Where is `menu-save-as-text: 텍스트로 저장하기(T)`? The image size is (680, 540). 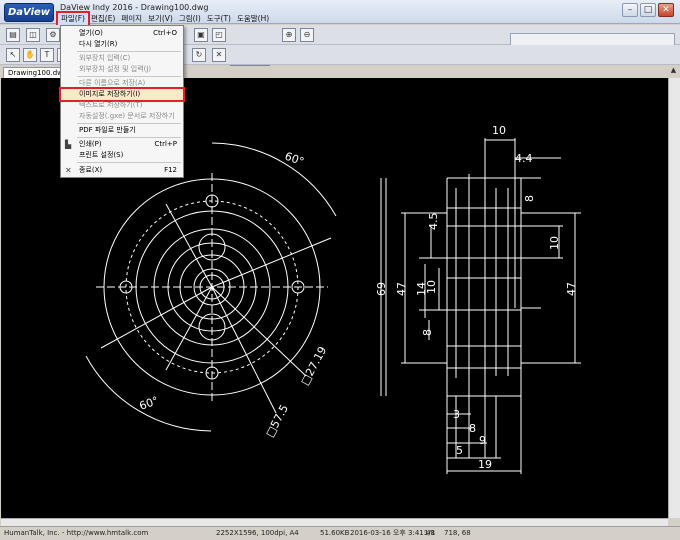 menu-save-as-text: 텍스트로 저장하기(T) is located at coordinates (122, 105).